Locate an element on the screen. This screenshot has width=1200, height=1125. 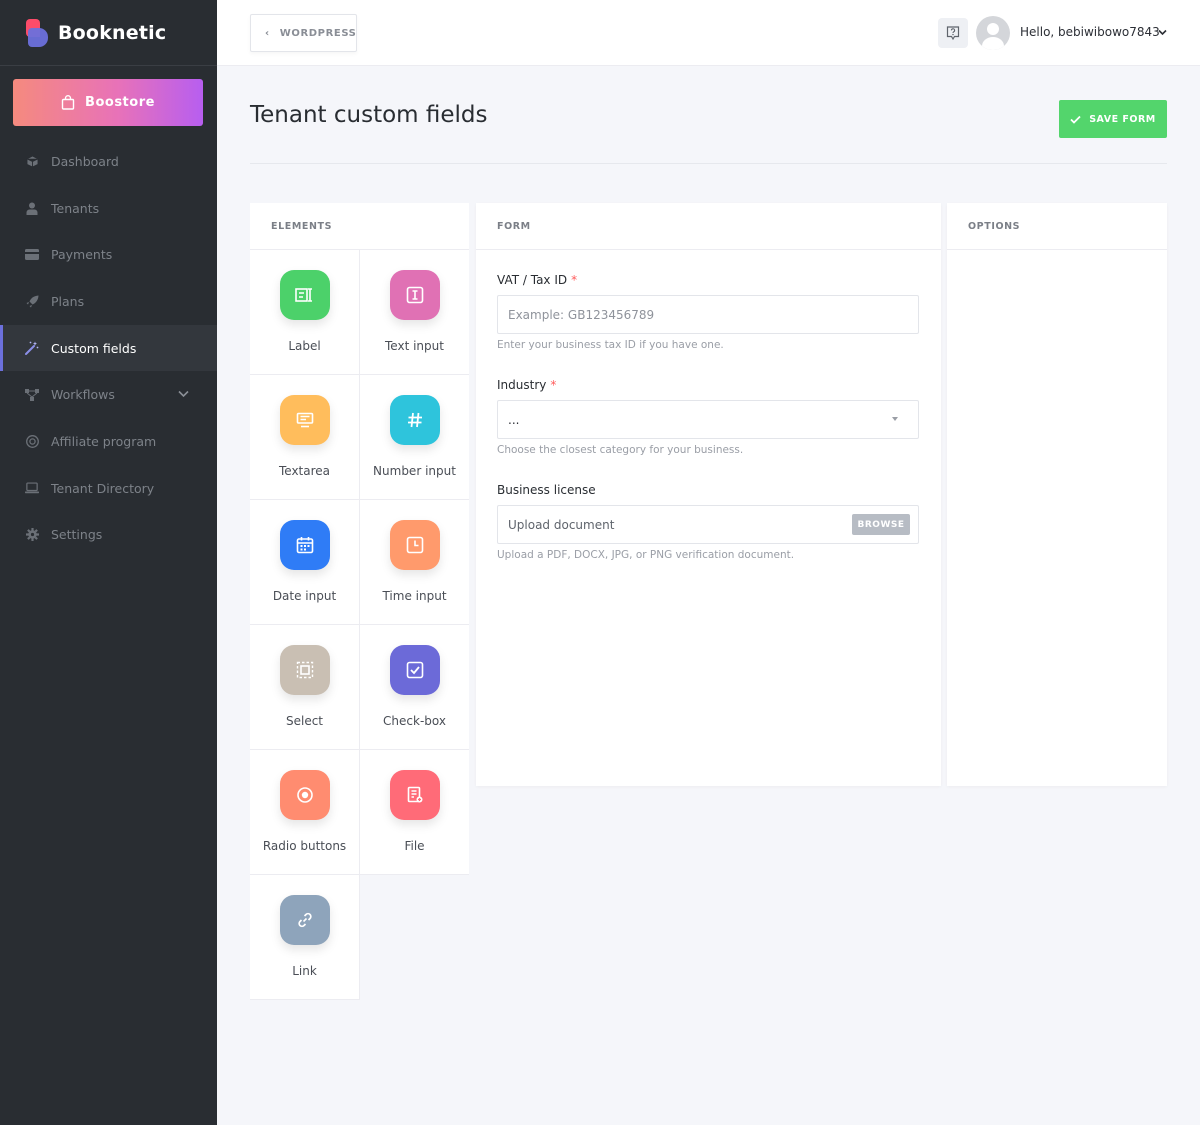
element-time-input: Time input is located at coordinates (414, 562).